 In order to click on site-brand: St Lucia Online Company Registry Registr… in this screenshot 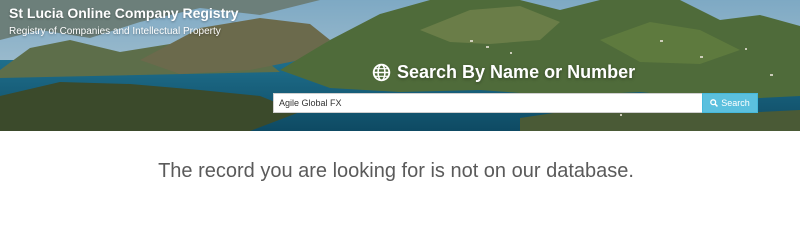, I will do `click(124, 21)`.